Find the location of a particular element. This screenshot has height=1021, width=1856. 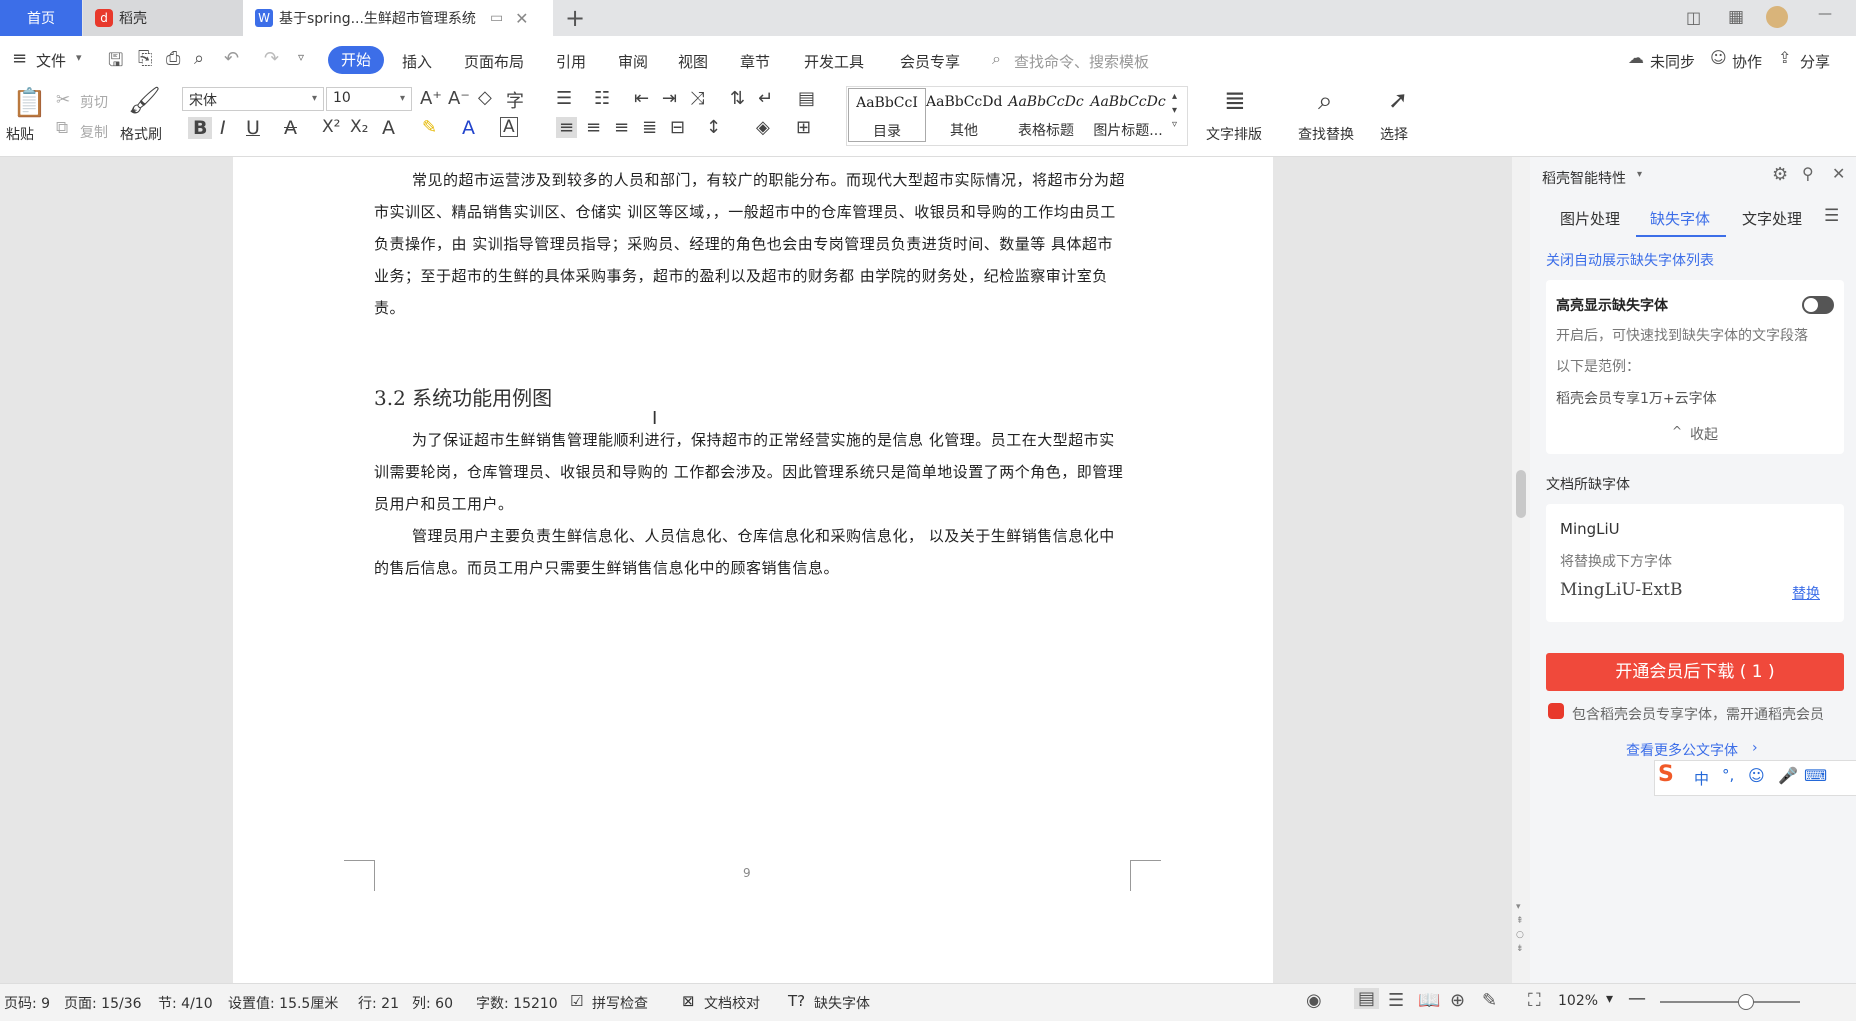

side-panel-title: 稻壳智能特性 is located at coordinates (1584, 178).